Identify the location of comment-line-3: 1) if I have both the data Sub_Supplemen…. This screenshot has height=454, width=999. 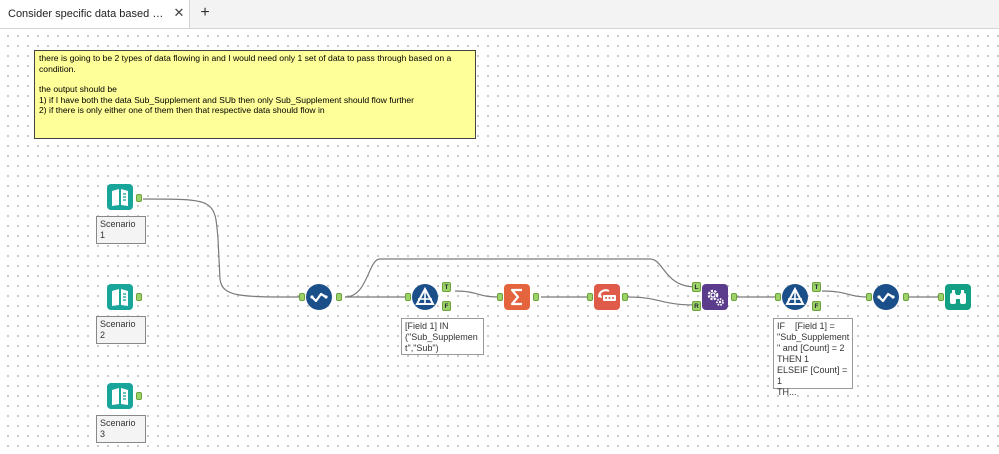
(227, 99).